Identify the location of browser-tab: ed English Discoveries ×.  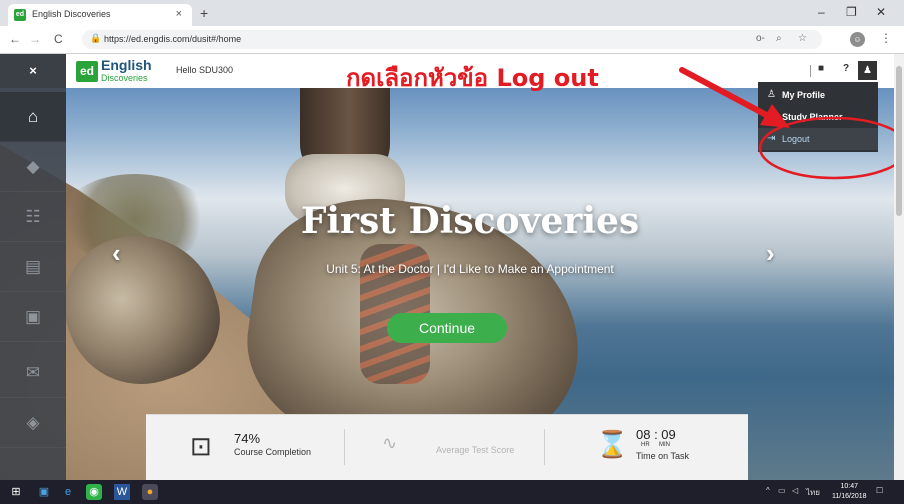
(100, 15).